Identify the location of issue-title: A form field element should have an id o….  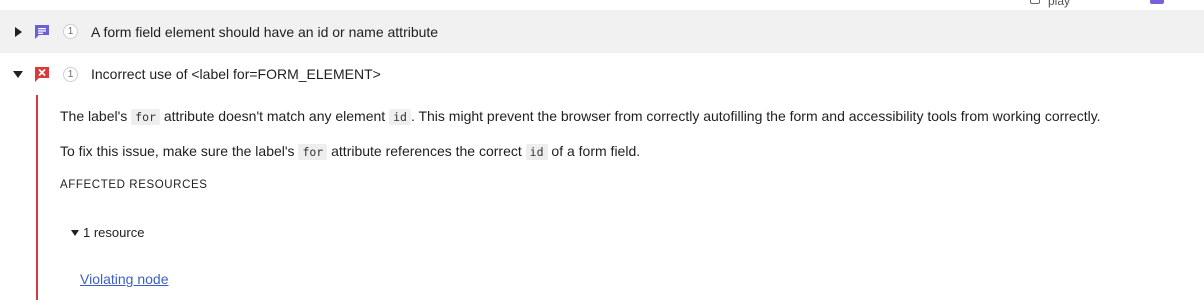
(265, 31).